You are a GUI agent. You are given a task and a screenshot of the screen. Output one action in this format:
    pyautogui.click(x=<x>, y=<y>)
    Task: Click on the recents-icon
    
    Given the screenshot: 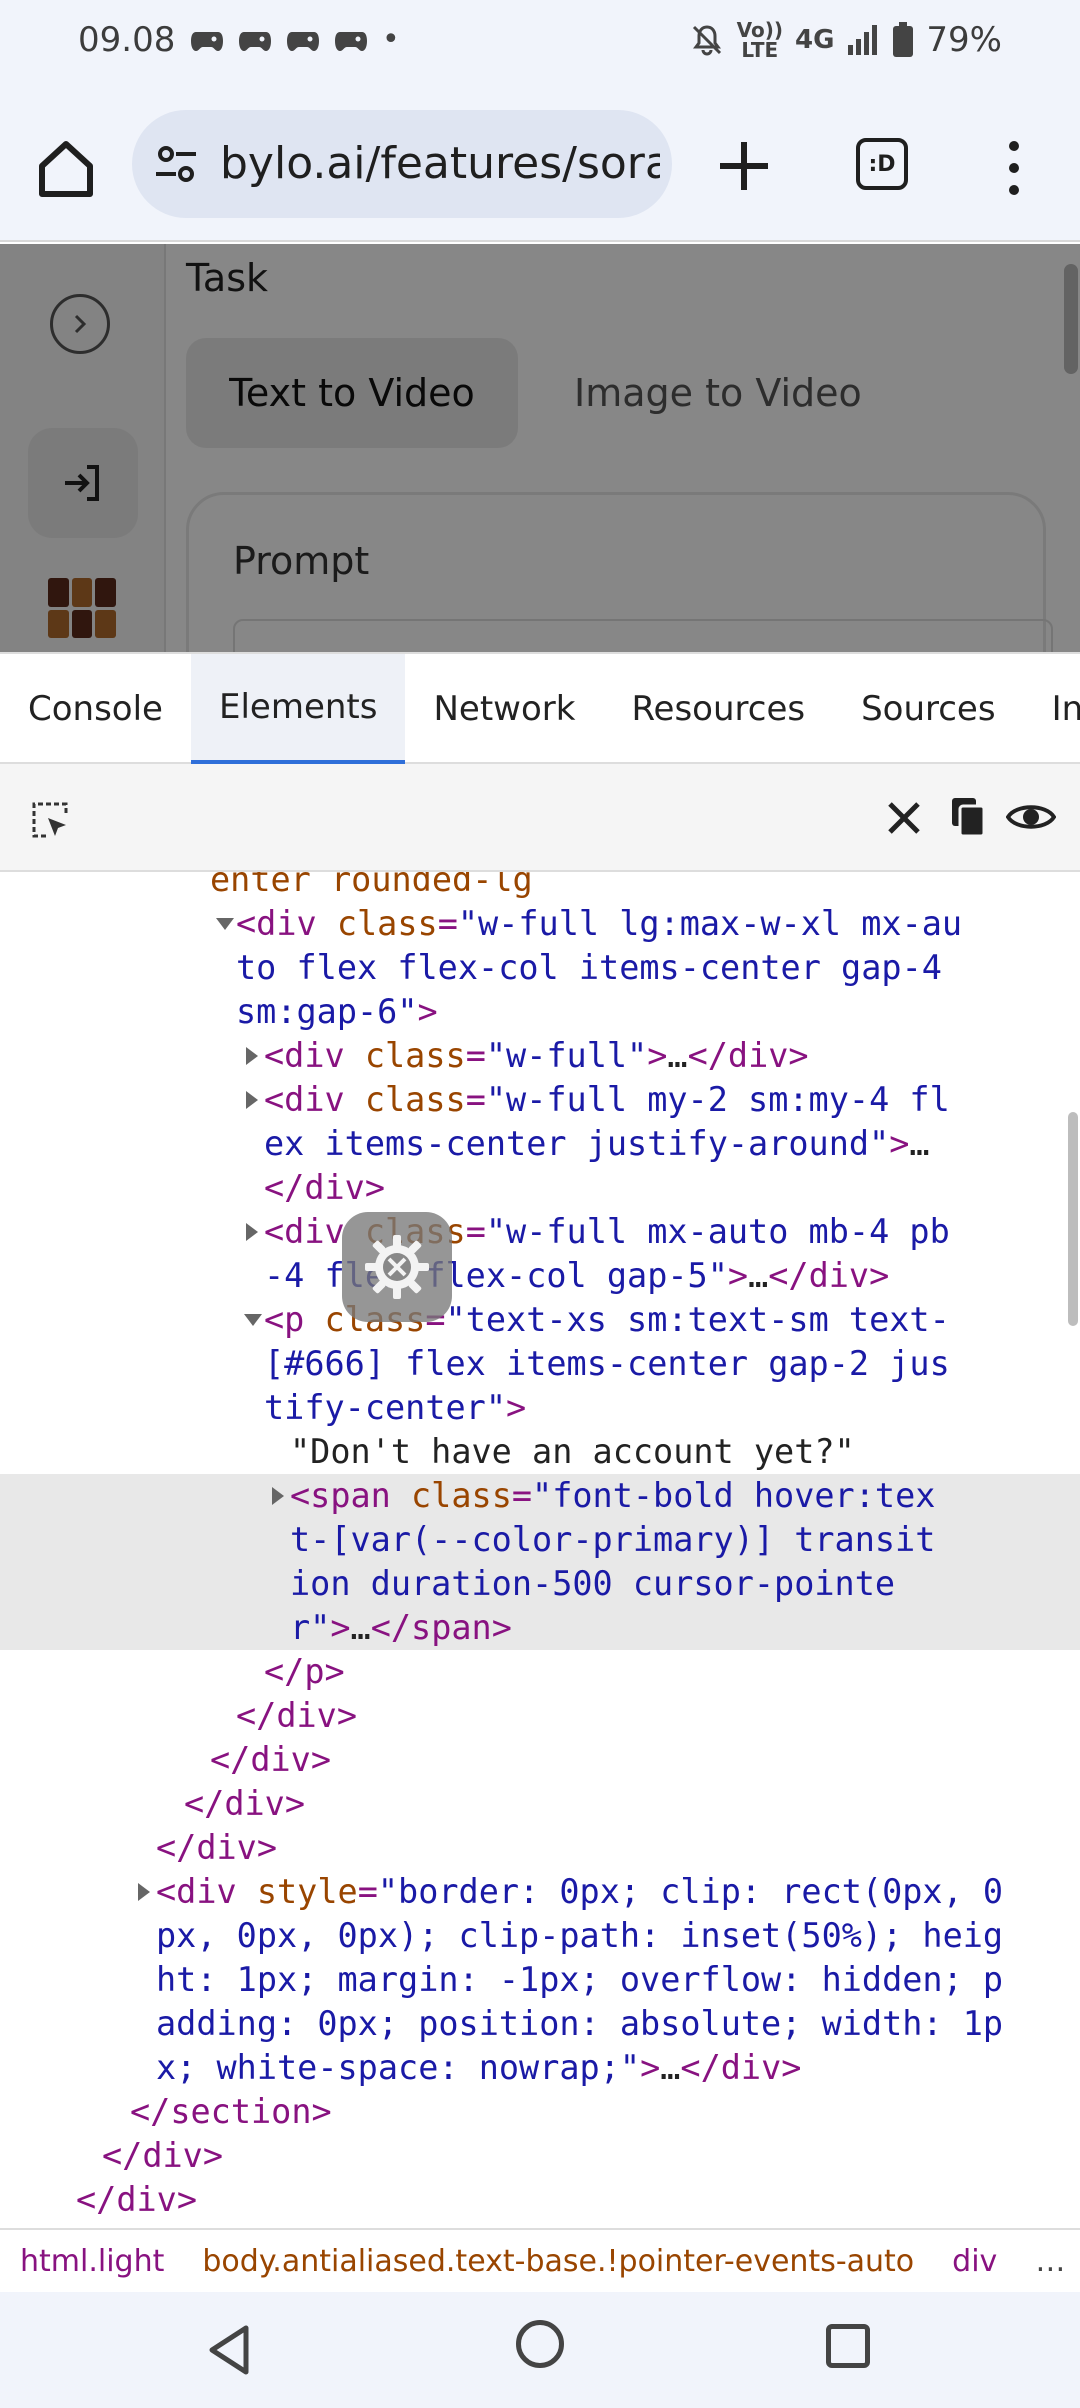 What is the action you would take?
    pyautogui.click(x=848, y=2346)
    